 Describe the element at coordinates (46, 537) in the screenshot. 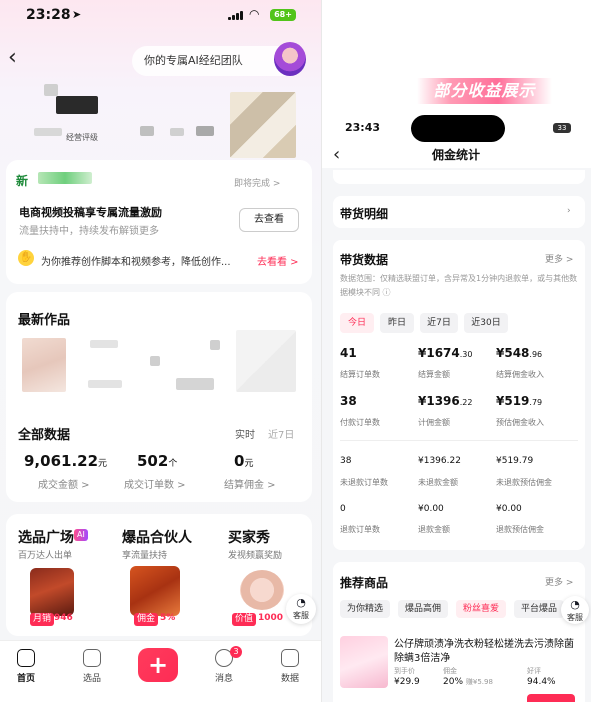

I see `module-product-plaza-title: 选品广场` at that location.